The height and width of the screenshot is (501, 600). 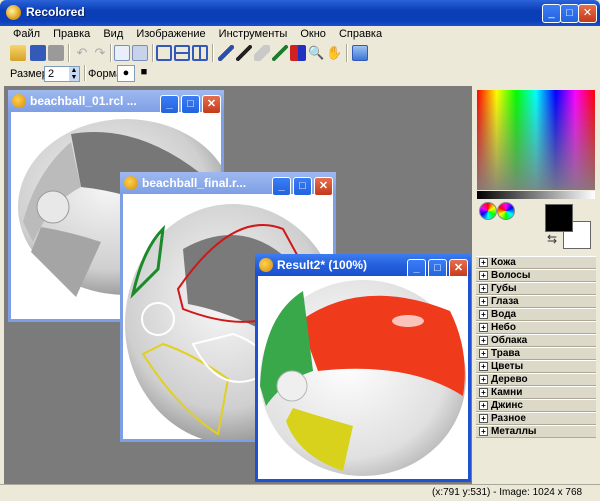 I want to click on color-picker-icon, so click(x=506, y=211).